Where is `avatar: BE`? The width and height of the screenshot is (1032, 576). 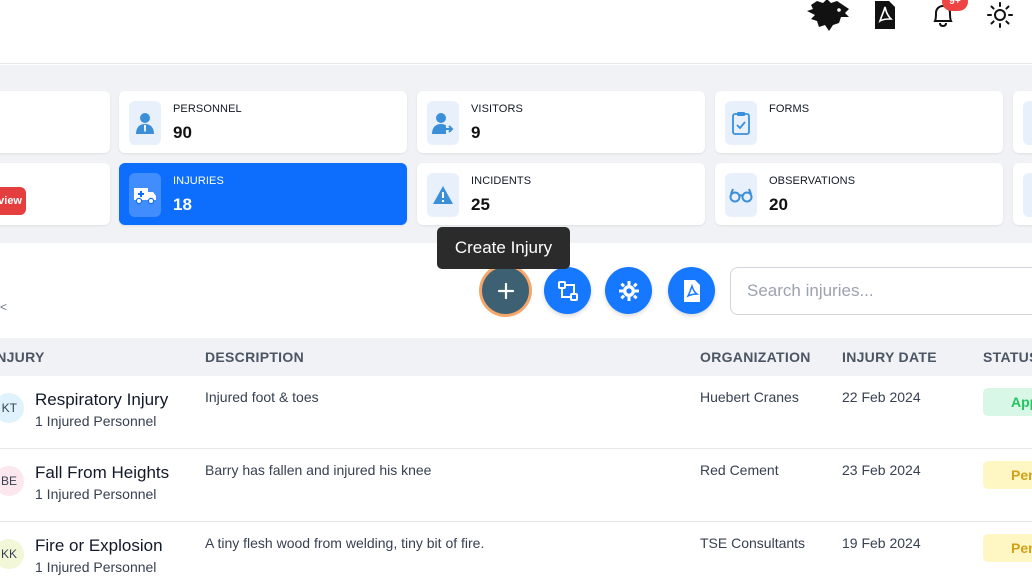
avatar: BE is located at coordinates (12, 481).